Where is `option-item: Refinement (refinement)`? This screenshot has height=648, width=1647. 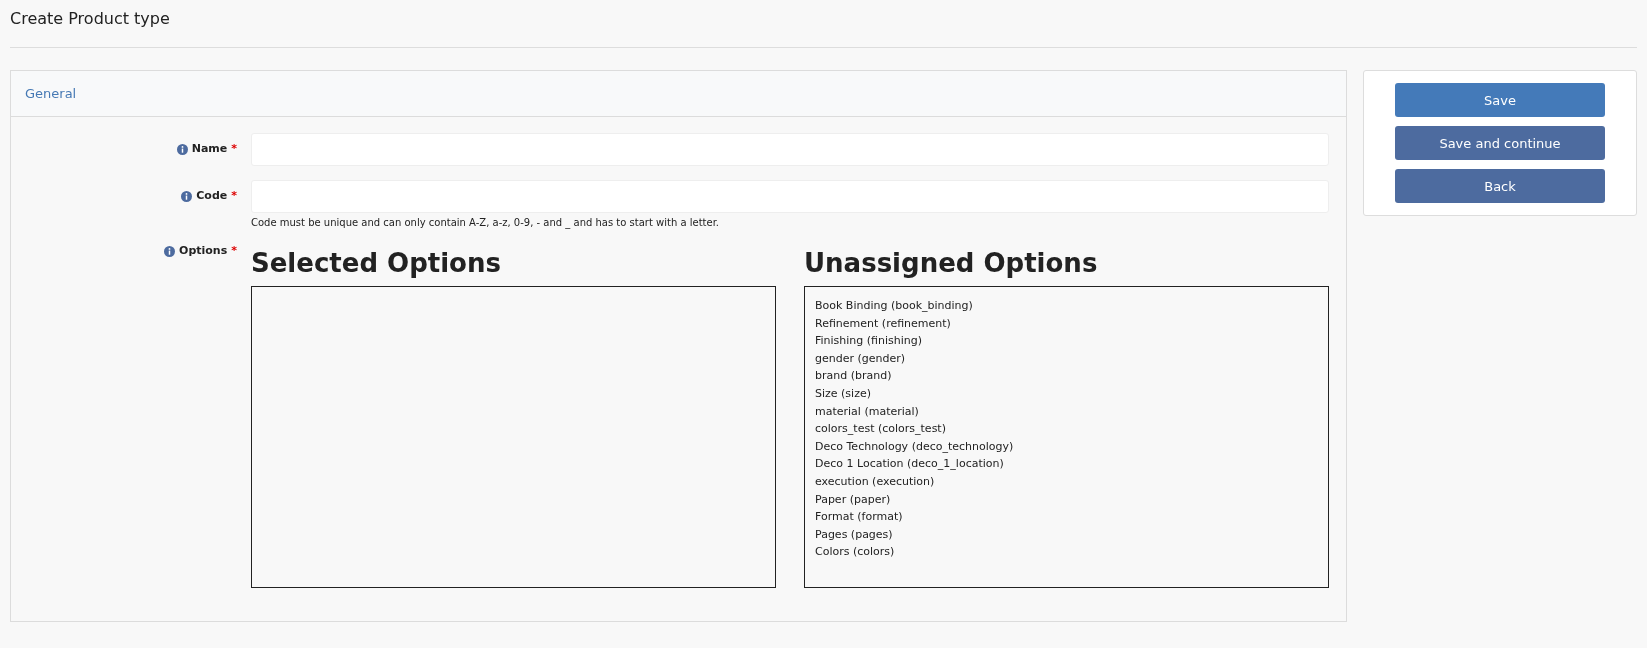 option-item: Refinement (refinement) is located at coordinates (1066, 323).